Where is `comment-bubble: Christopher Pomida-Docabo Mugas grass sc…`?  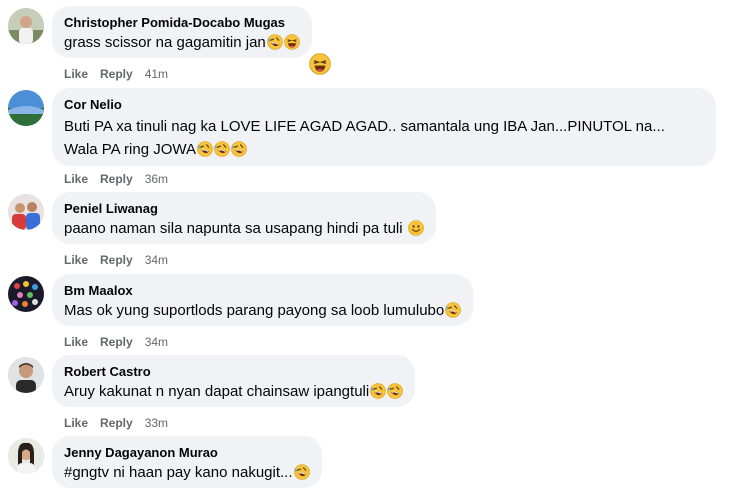 comment-bubble: Christopher Pomida-Docabo Mugas grass sc… is located at coordinates (182, 32).